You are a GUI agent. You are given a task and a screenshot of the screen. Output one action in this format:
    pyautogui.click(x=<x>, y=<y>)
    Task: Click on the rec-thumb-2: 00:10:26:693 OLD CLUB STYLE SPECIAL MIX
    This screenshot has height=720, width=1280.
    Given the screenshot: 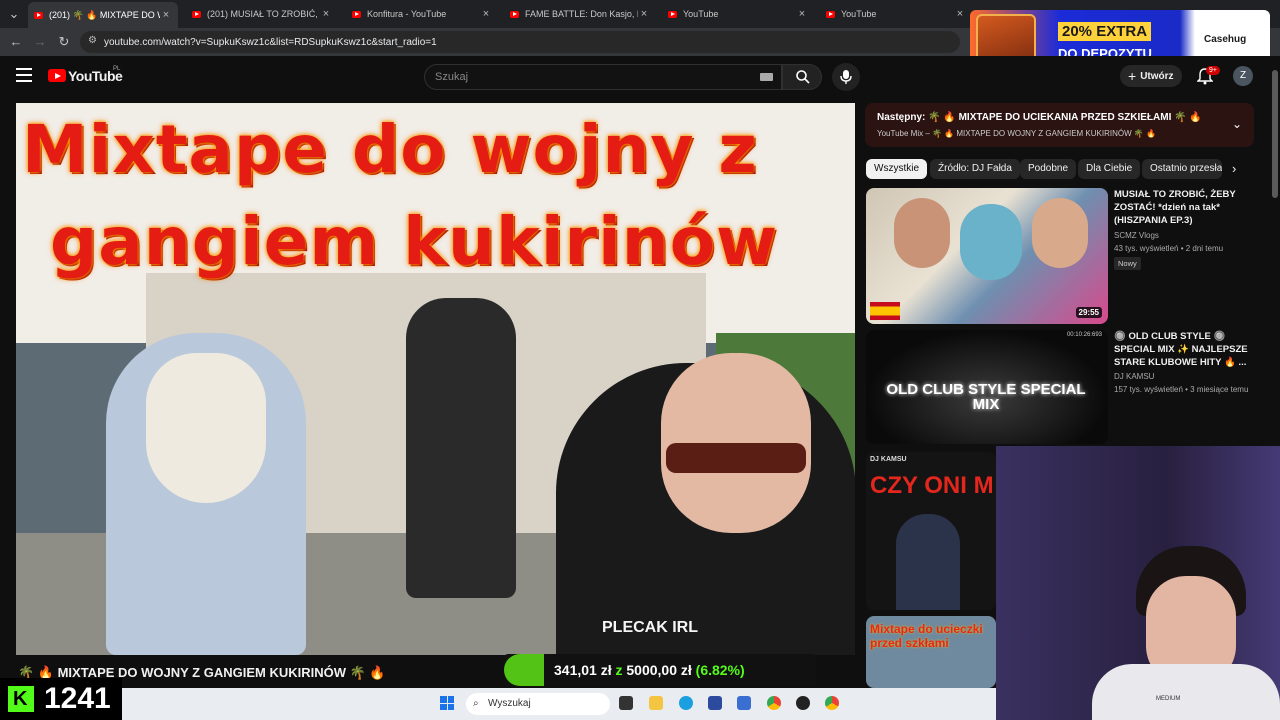 What is the action you would take?
    pyautogui.click(x=987, y=387)
    